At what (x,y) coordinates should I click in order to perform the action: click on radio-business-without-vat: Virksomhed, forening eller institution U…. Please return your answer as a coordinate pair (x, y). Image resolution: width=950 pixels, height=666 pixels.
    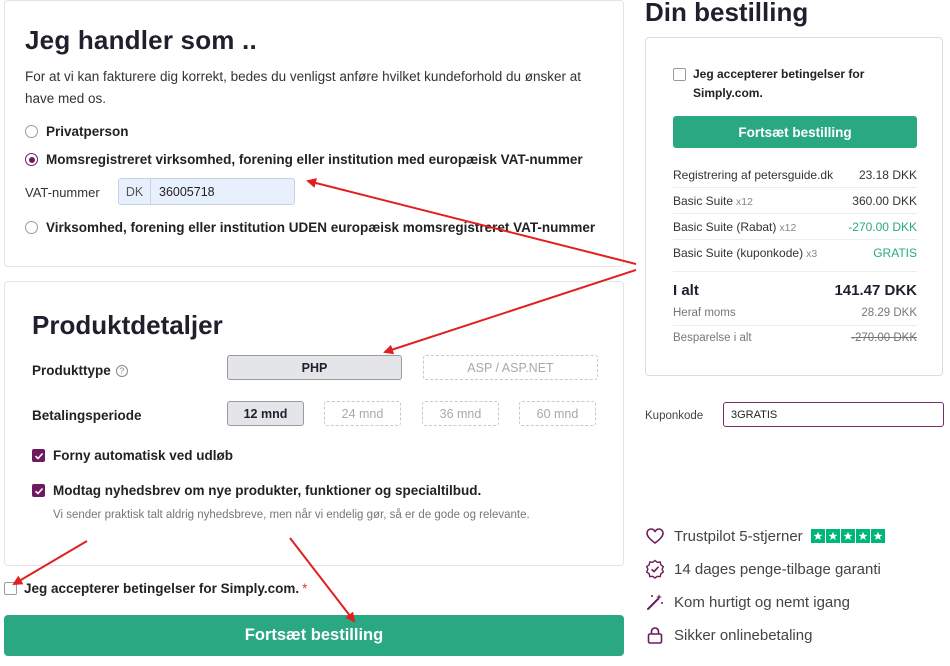
    Looking at the image, I should click on (310, 227).